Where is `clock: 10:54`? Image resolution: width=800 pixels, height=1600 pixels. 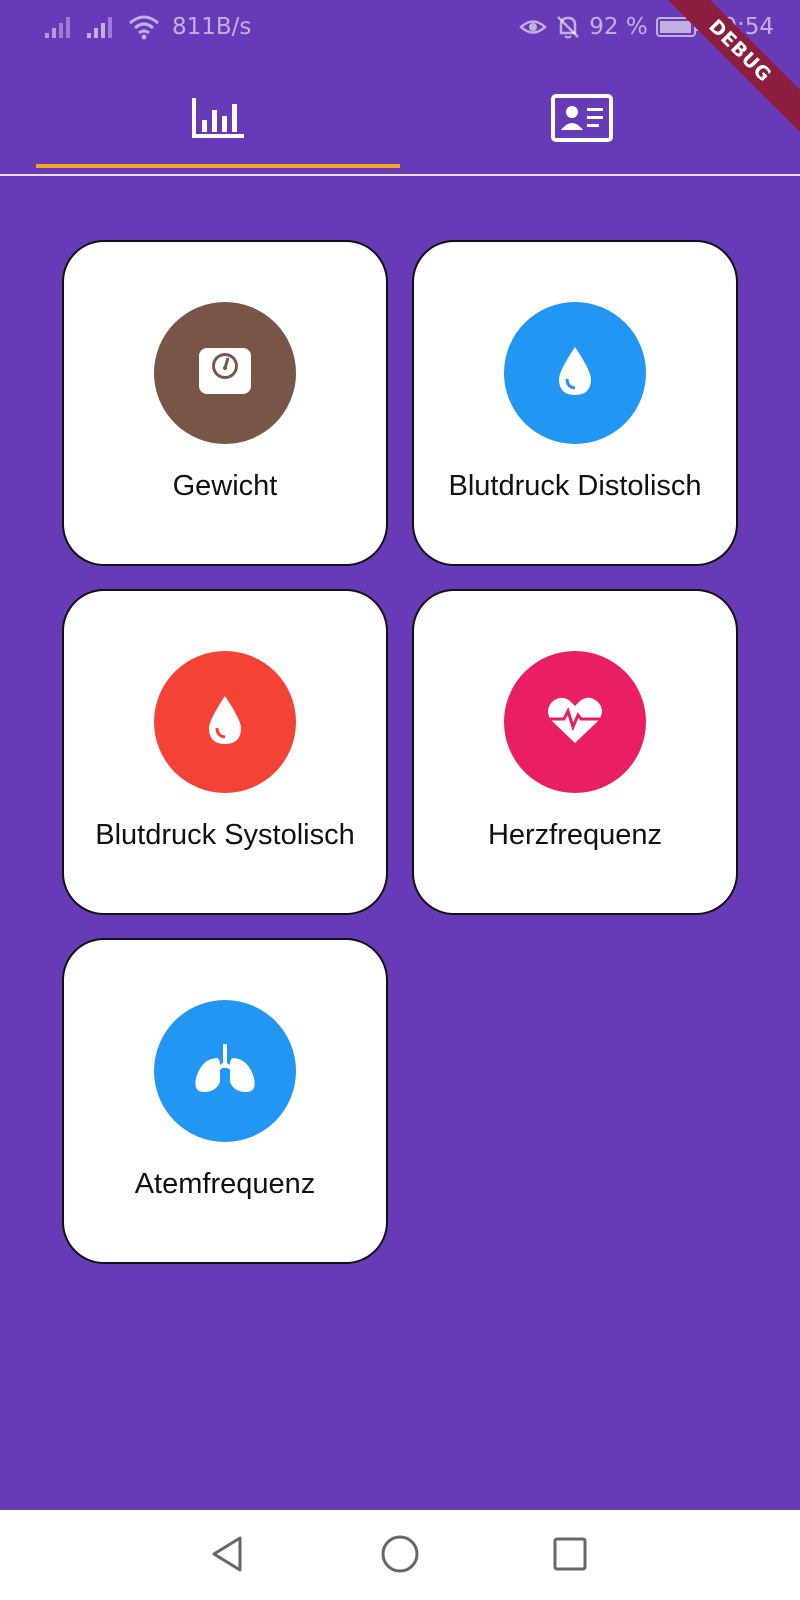
clock: 10:54 is located at coordinates (740, 27).